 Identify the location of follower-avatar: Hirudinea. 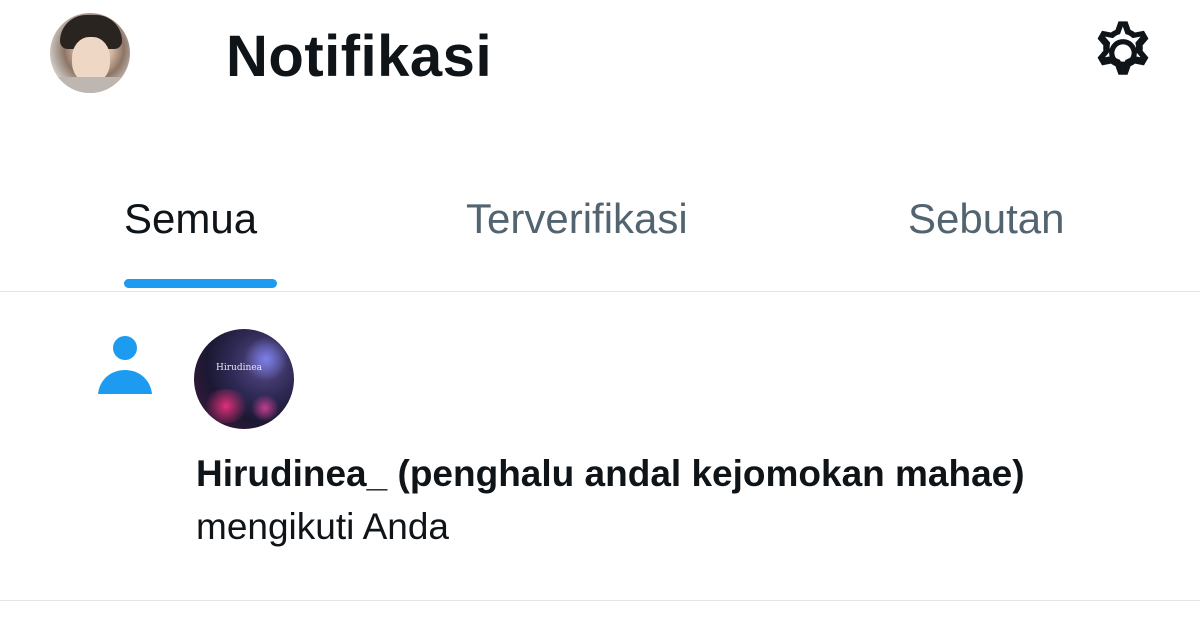
(244, 379).